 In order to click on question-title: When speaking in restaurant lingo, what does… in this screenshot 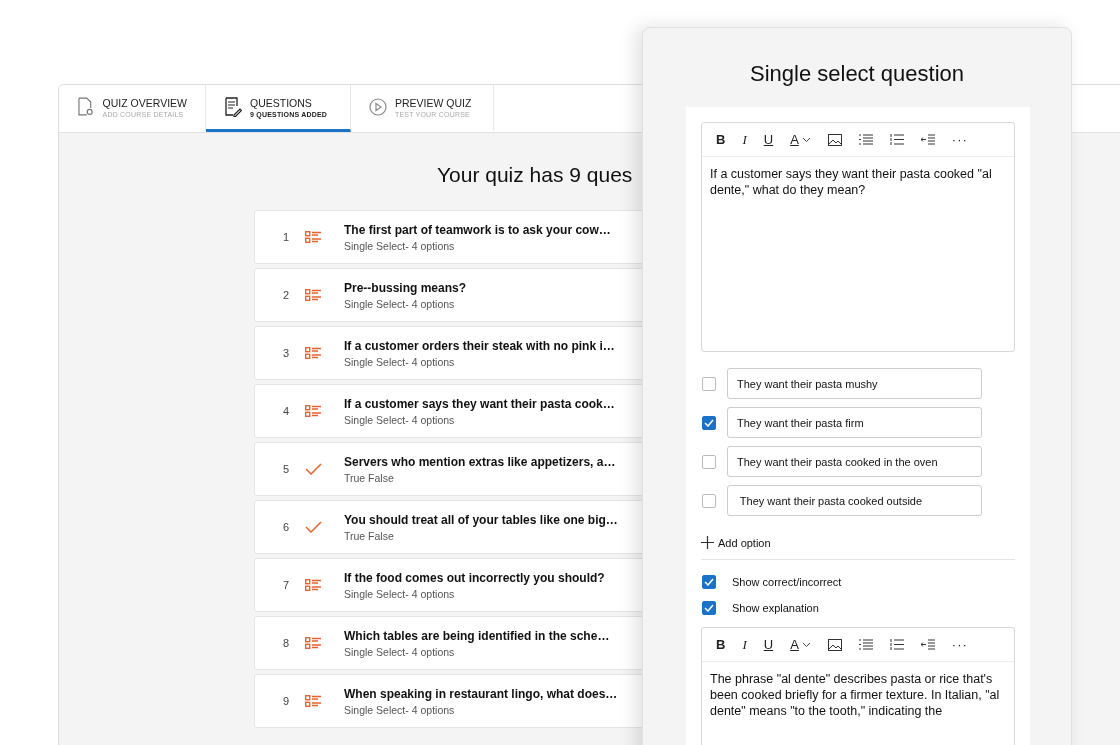, I will do `click(481, 693)`.